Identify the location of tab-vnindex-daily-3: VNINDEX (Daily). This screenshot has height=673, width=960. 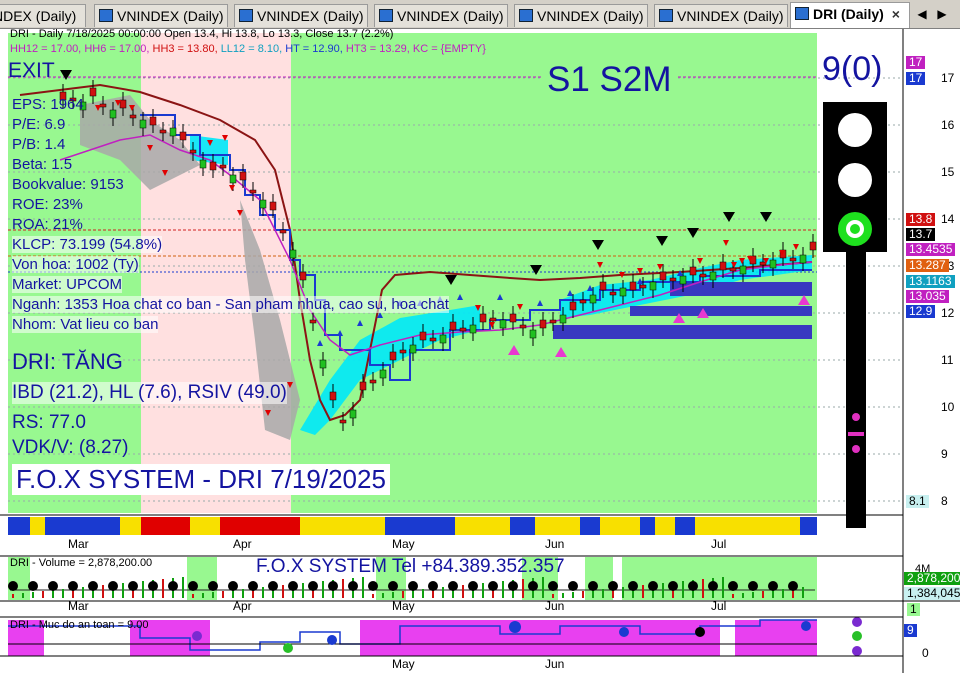
(441, 15).